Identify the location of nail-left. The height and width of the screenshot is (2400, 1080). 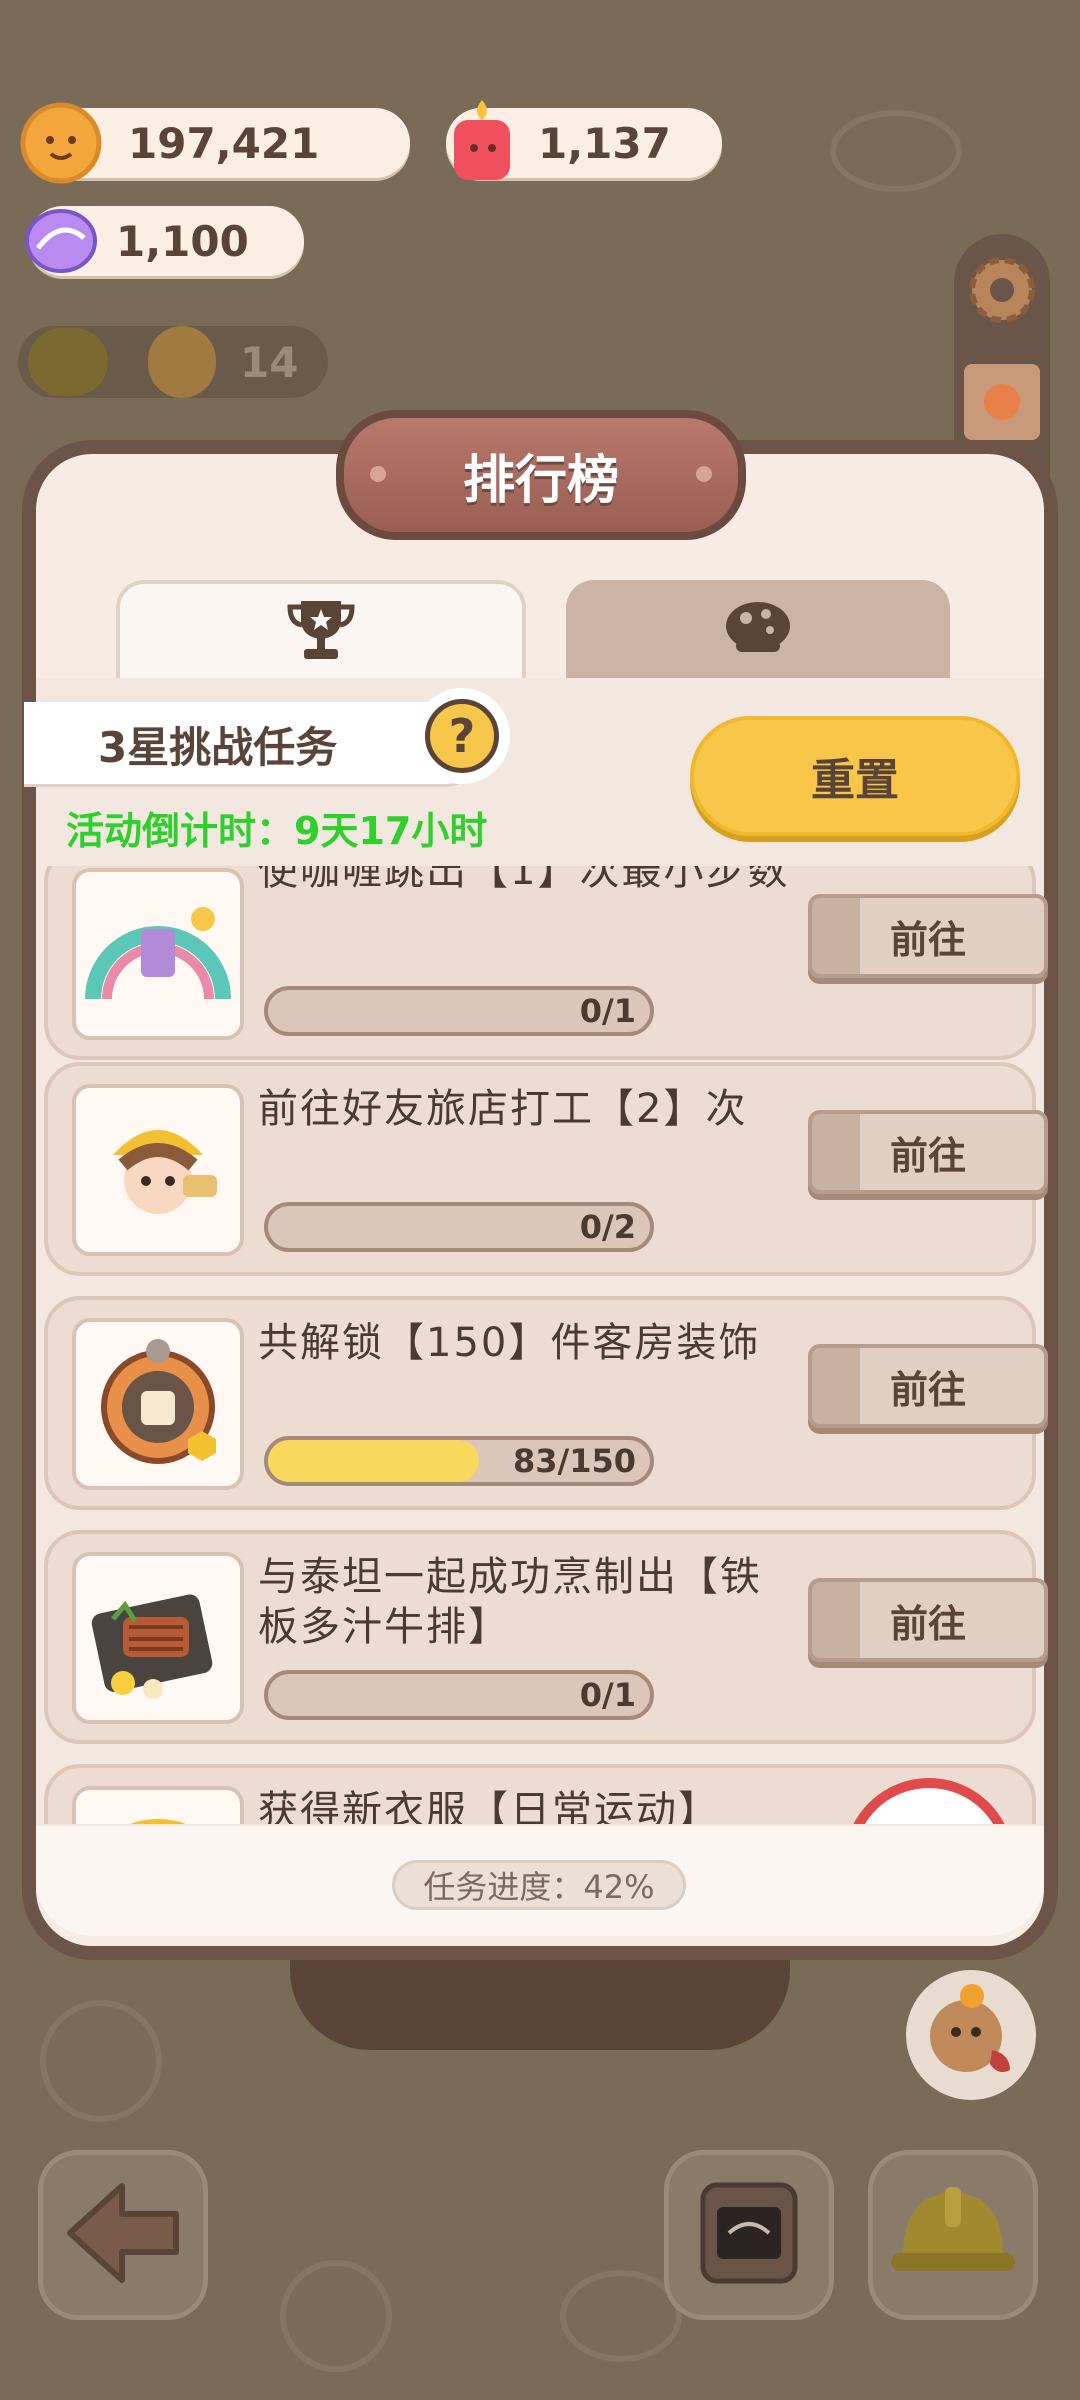
(378, 474).